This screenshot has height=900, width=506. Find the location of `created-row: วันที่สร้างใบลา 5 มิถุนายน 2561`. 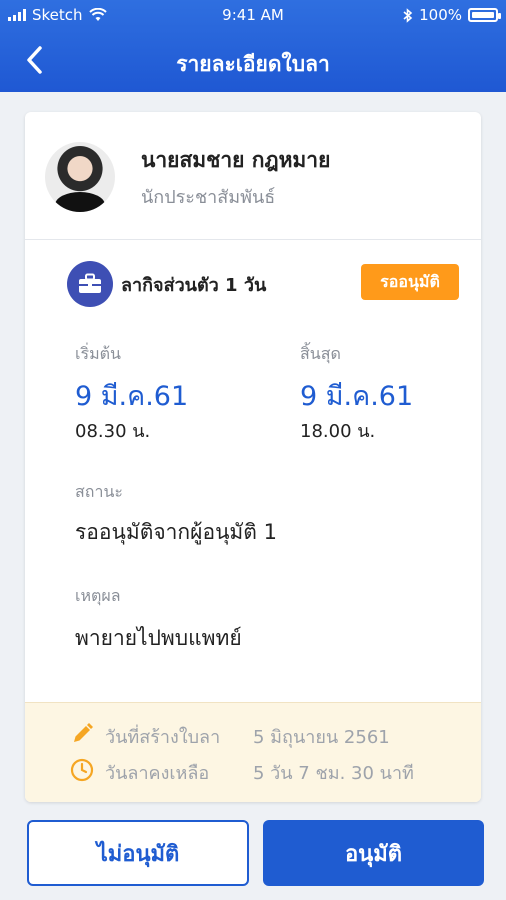

created-row: วันที่สร้างใบลา 5 มิถุนายน 2561 is located at coordinates (253, 734).